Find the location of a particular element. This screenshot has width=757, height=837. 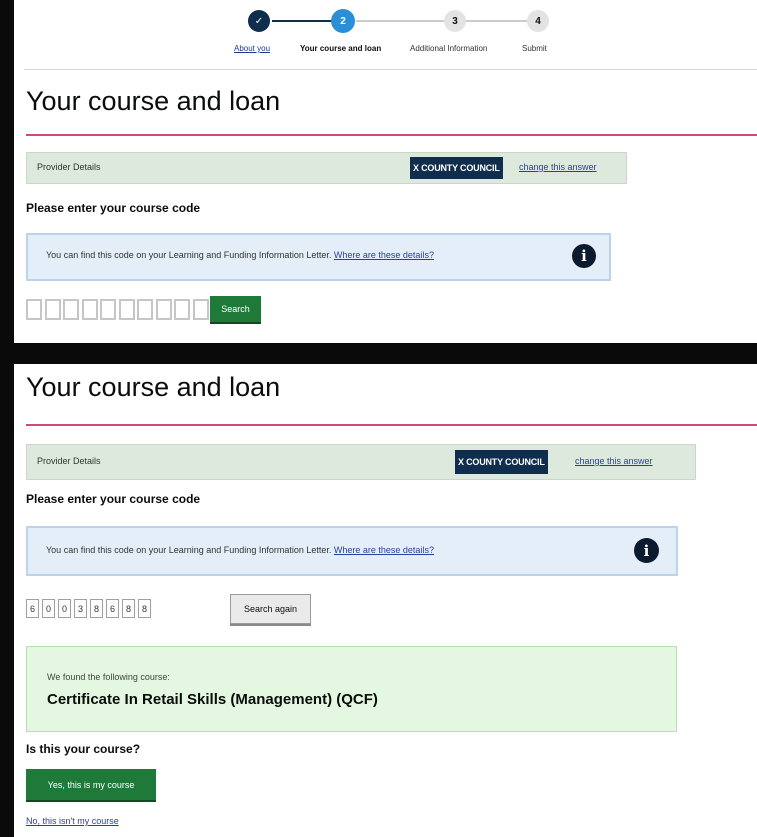

course-code-inputs: 6 0 0 3 8 6 8 8 is located at coordinates (90, 608).